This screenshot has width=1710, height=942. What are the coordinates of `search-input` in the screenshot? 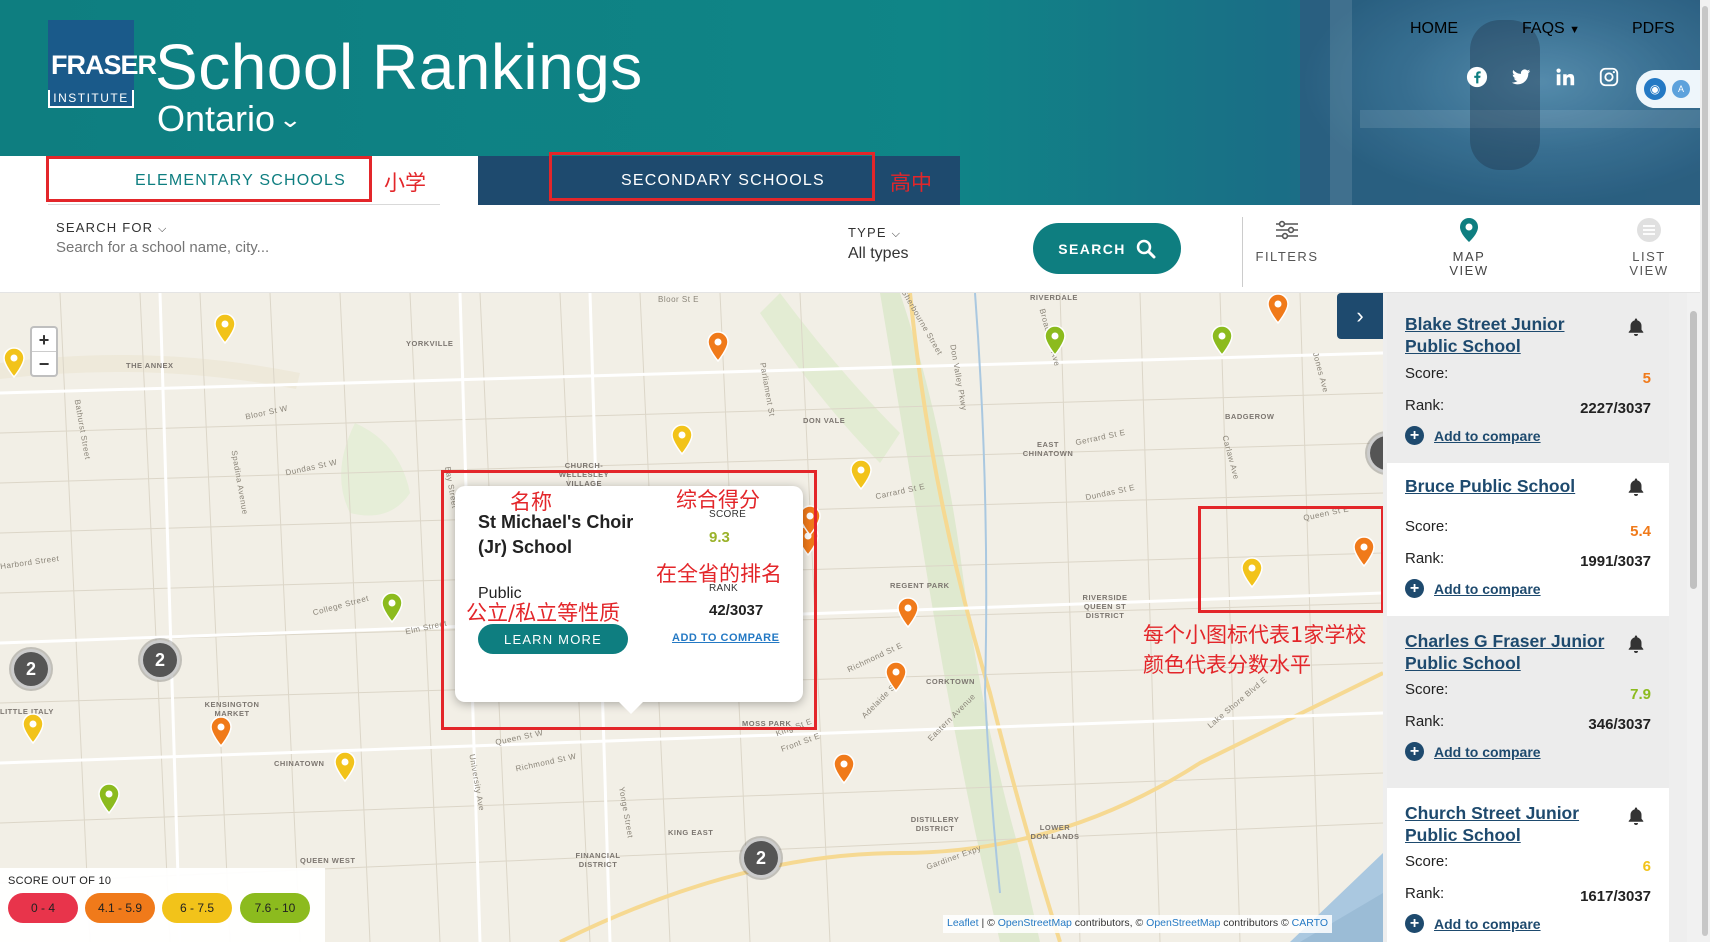 It's located at (306, 247).